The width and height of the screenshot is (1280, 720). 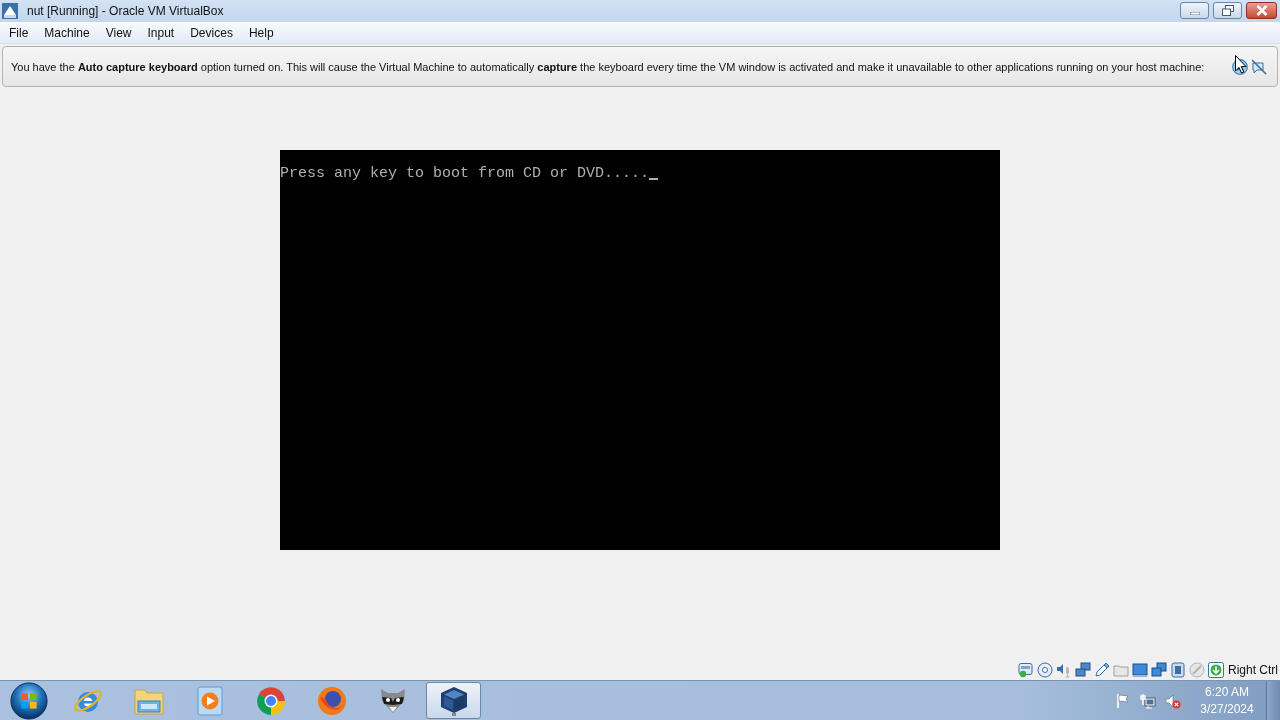 I want to click on close-button, so click(x=1261, y=10).